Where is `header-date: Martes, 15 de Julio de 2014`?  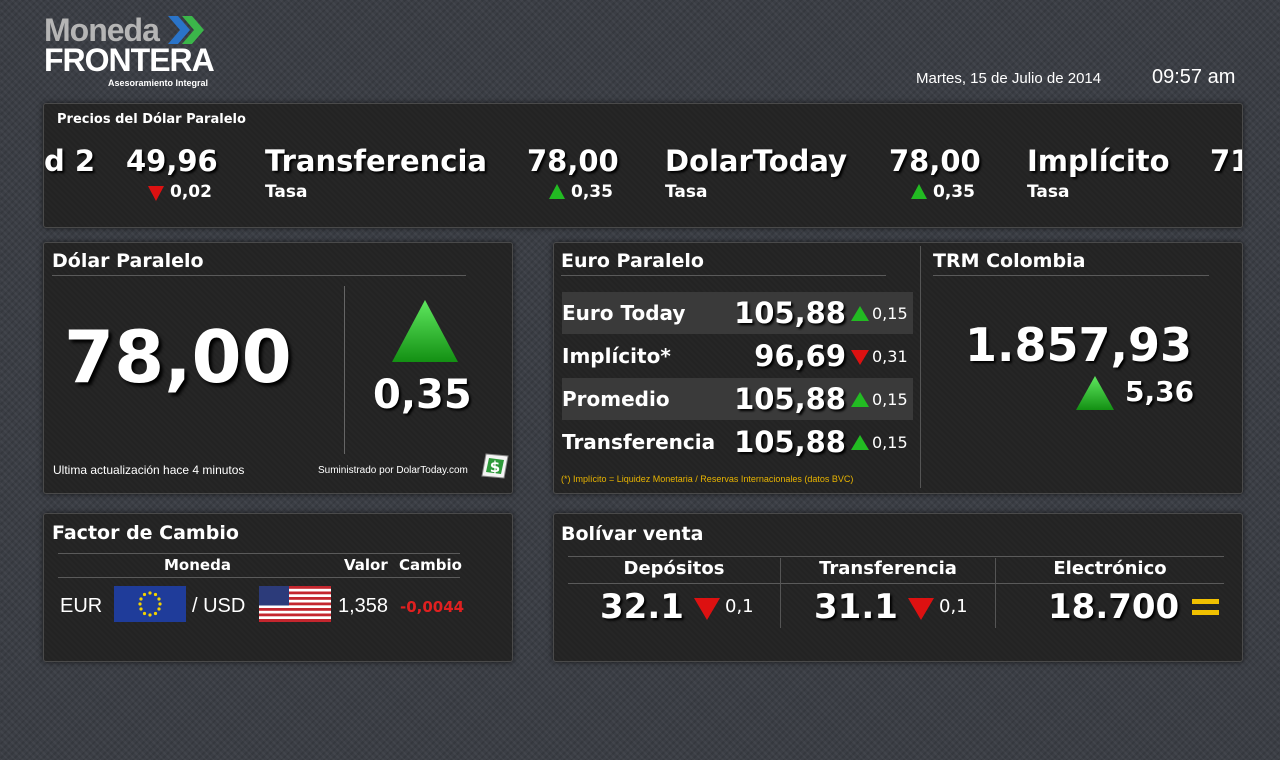 header-date: Martes, 15 de Julio de 2014 is located at coordinates (1009, 78).